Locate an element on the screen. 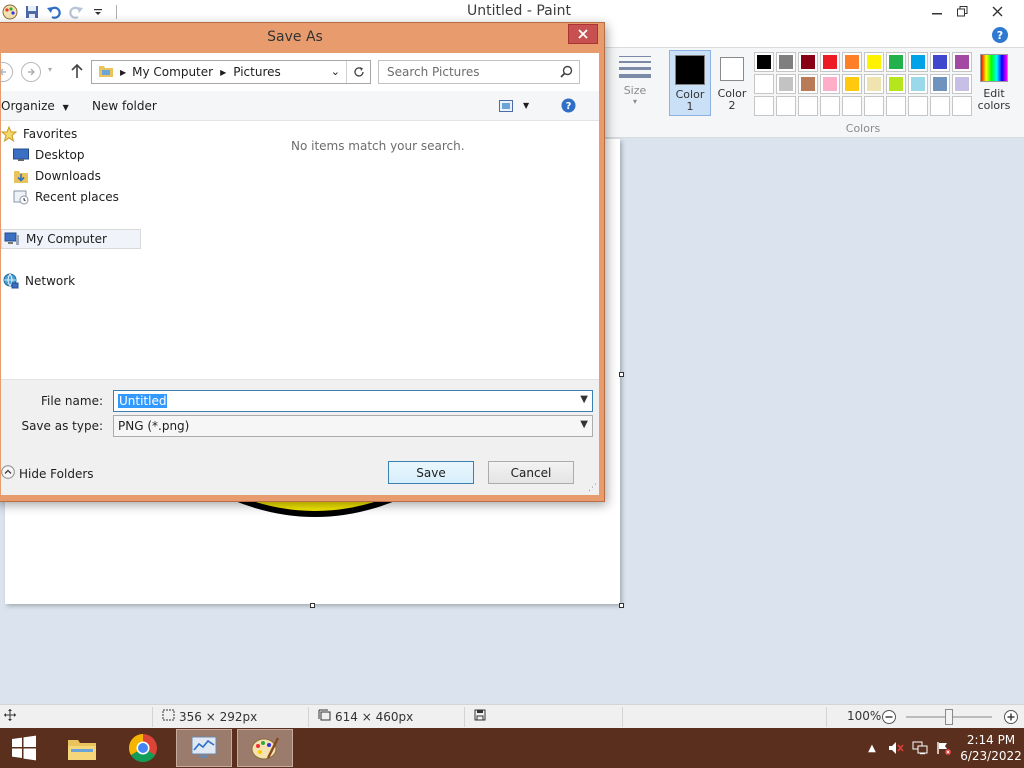 The height and width of the screenshot is (768, 1024). nav-downloads: Downloads is located at coordinates (57, 176).